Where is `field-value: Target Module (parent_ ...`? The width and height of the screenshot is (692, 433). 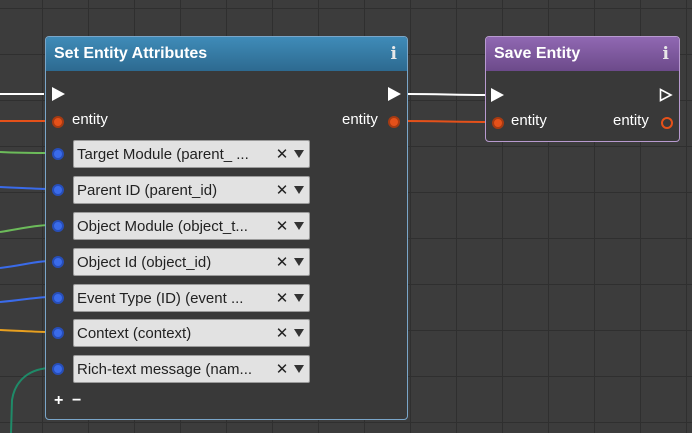
field-value: Target Module (parent_ ... is located at coordinates (163, 154).